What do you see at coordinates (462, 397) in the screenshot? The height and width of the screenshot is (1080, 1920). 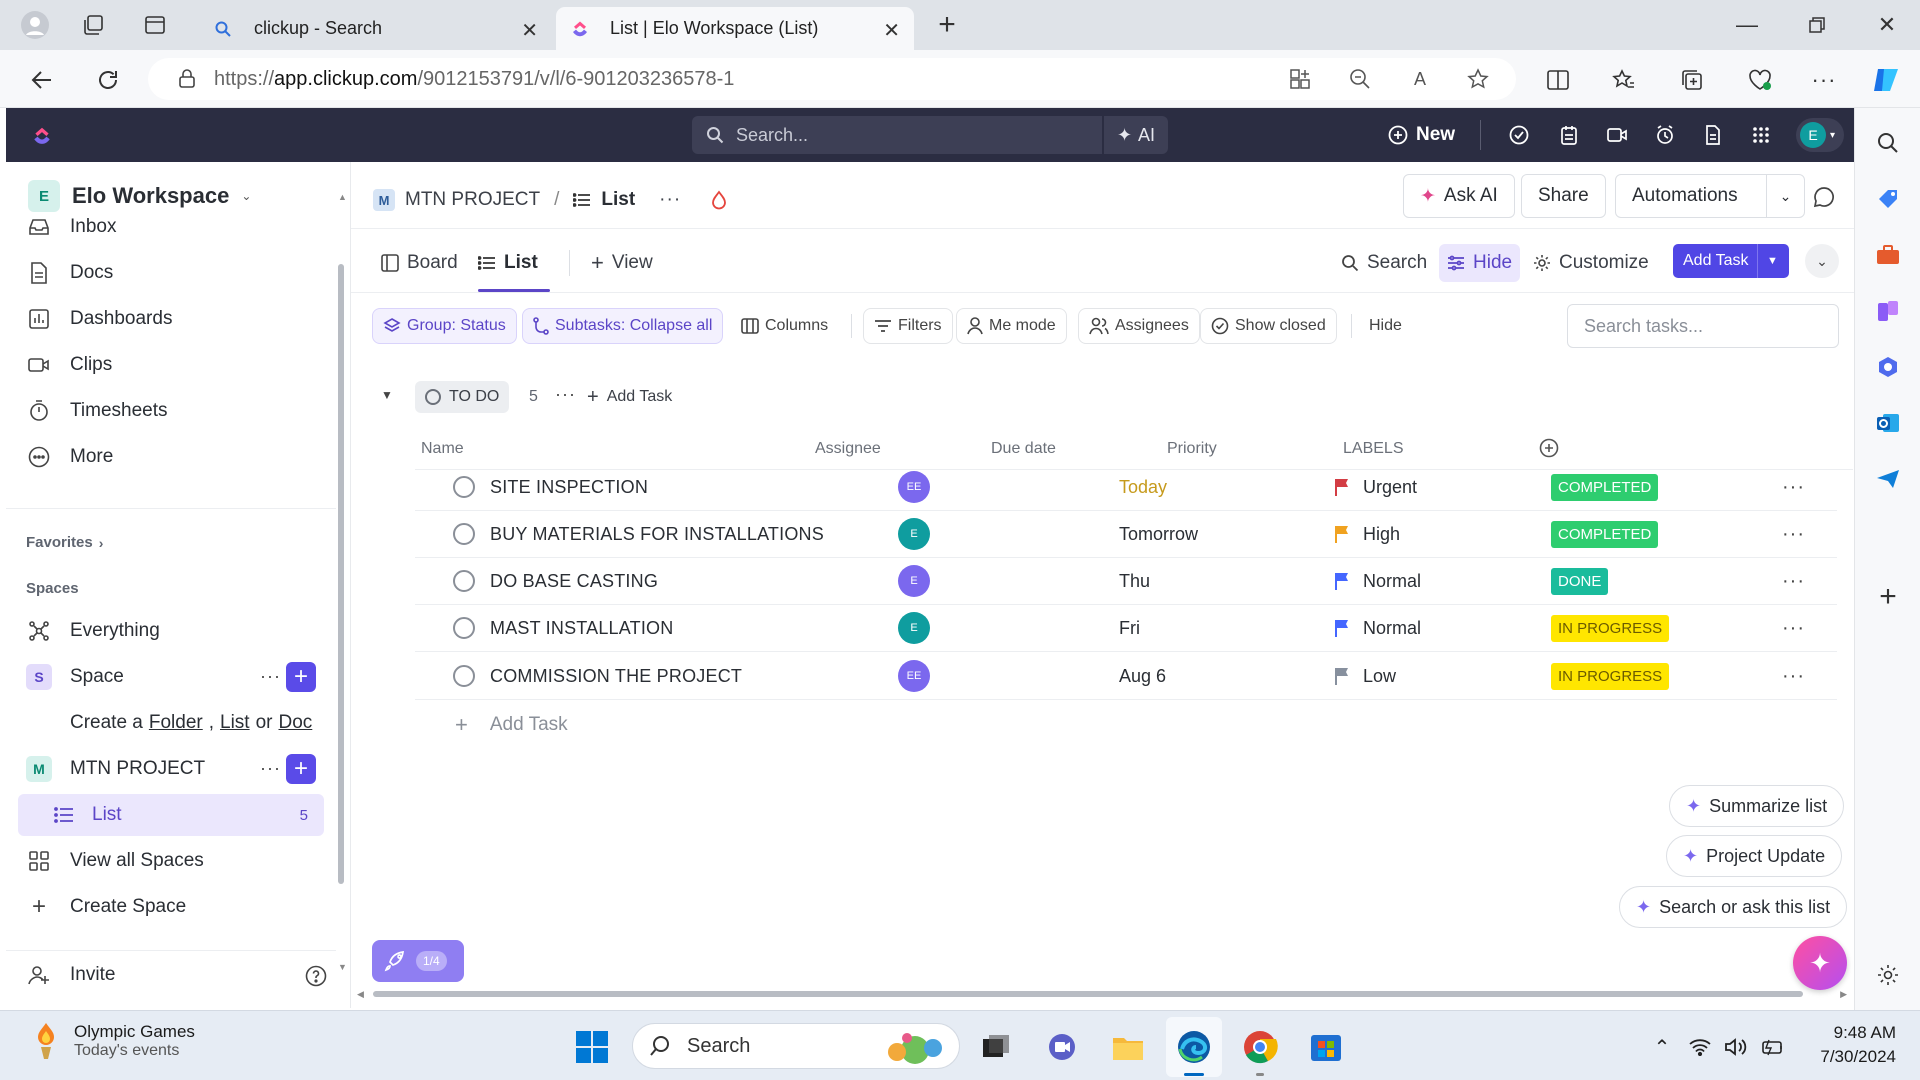 I see `status-badge: TO DO` at bounding box center [462, 397].